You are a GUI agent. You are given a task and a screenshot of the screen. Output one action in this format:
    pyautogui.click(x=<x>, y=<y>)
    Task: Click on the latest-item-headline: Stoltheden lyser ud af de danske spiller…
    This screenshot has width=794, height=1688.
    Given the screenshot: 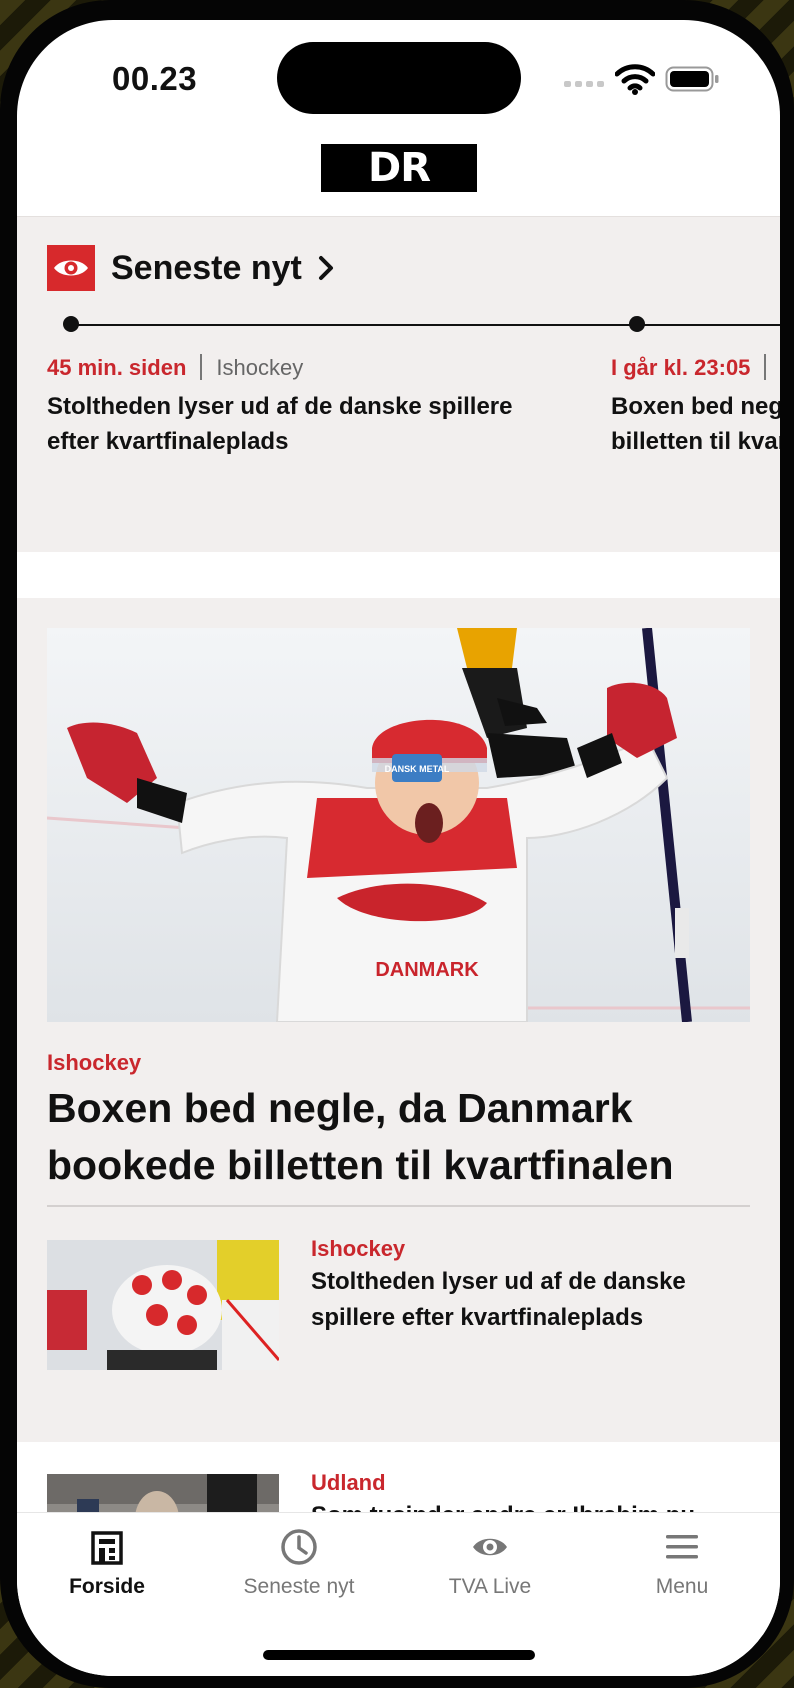 What is the action you would take?
    pyautogui.click(x=279, y=424)
    